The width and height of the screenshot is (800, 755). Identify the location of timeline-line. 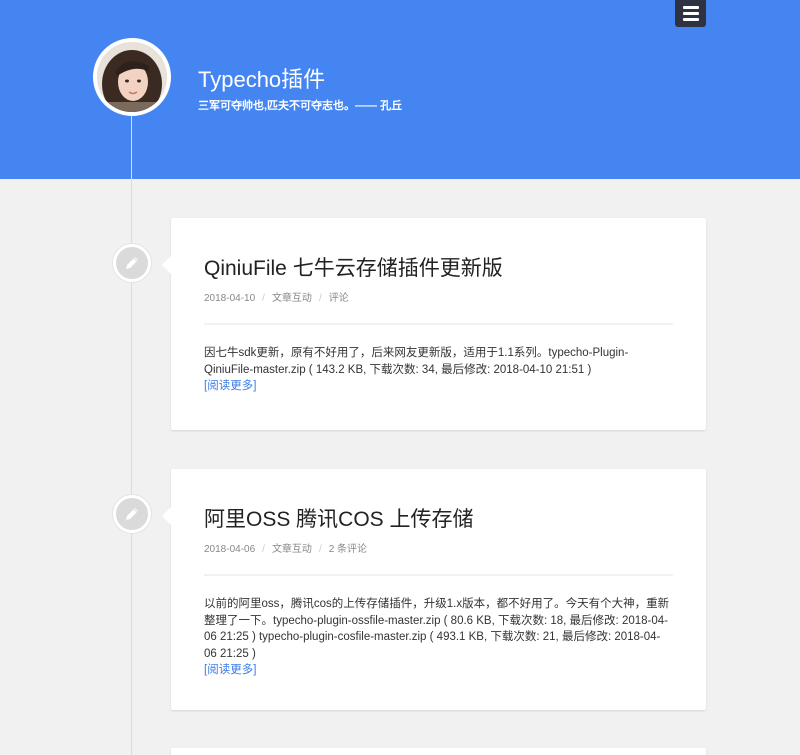
(131, 435).